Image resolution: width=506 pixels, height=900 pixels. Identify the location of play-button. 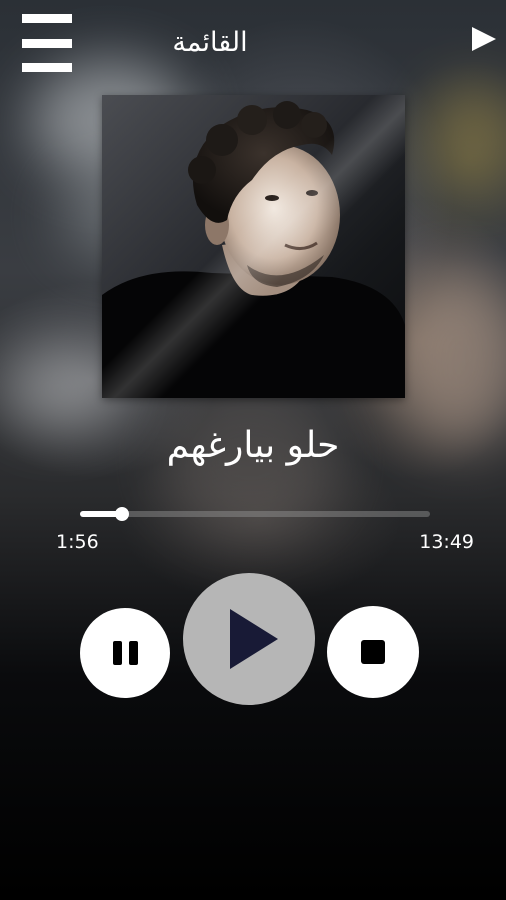
(249, 639).